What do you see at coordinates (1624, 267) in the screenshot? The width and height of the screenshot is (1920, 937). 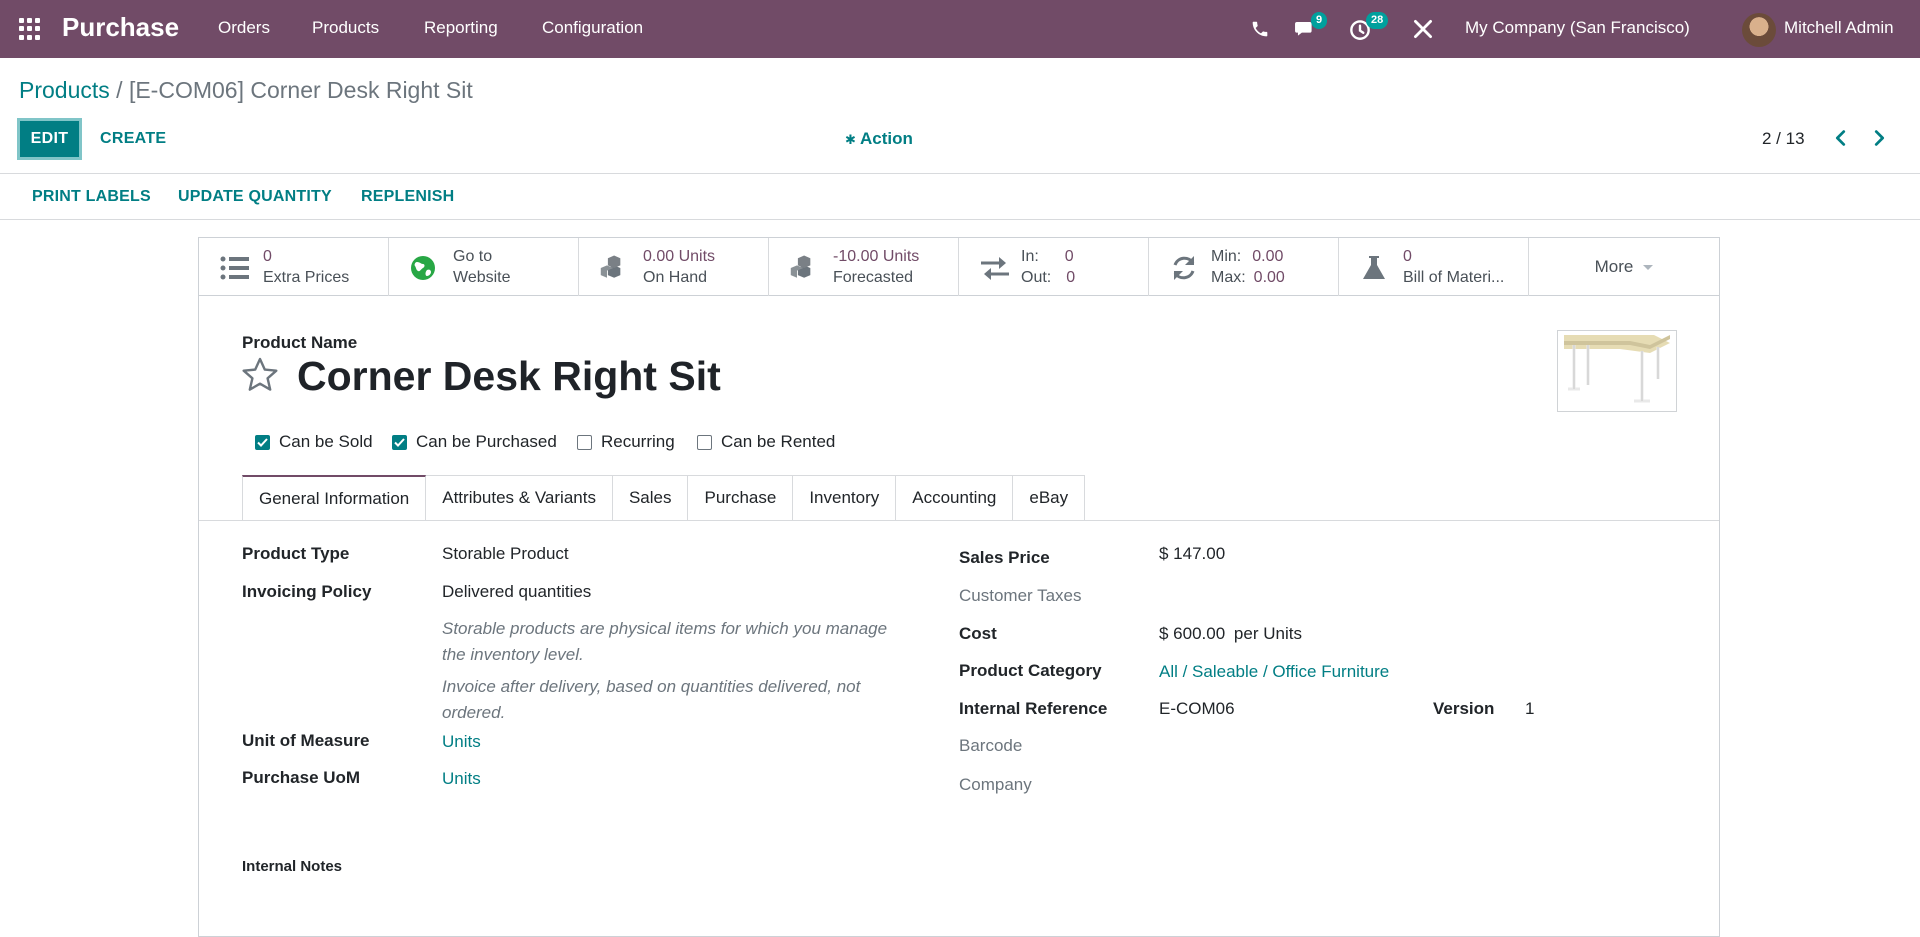 I see `more-button: More` at bounding box center [1624, 267].